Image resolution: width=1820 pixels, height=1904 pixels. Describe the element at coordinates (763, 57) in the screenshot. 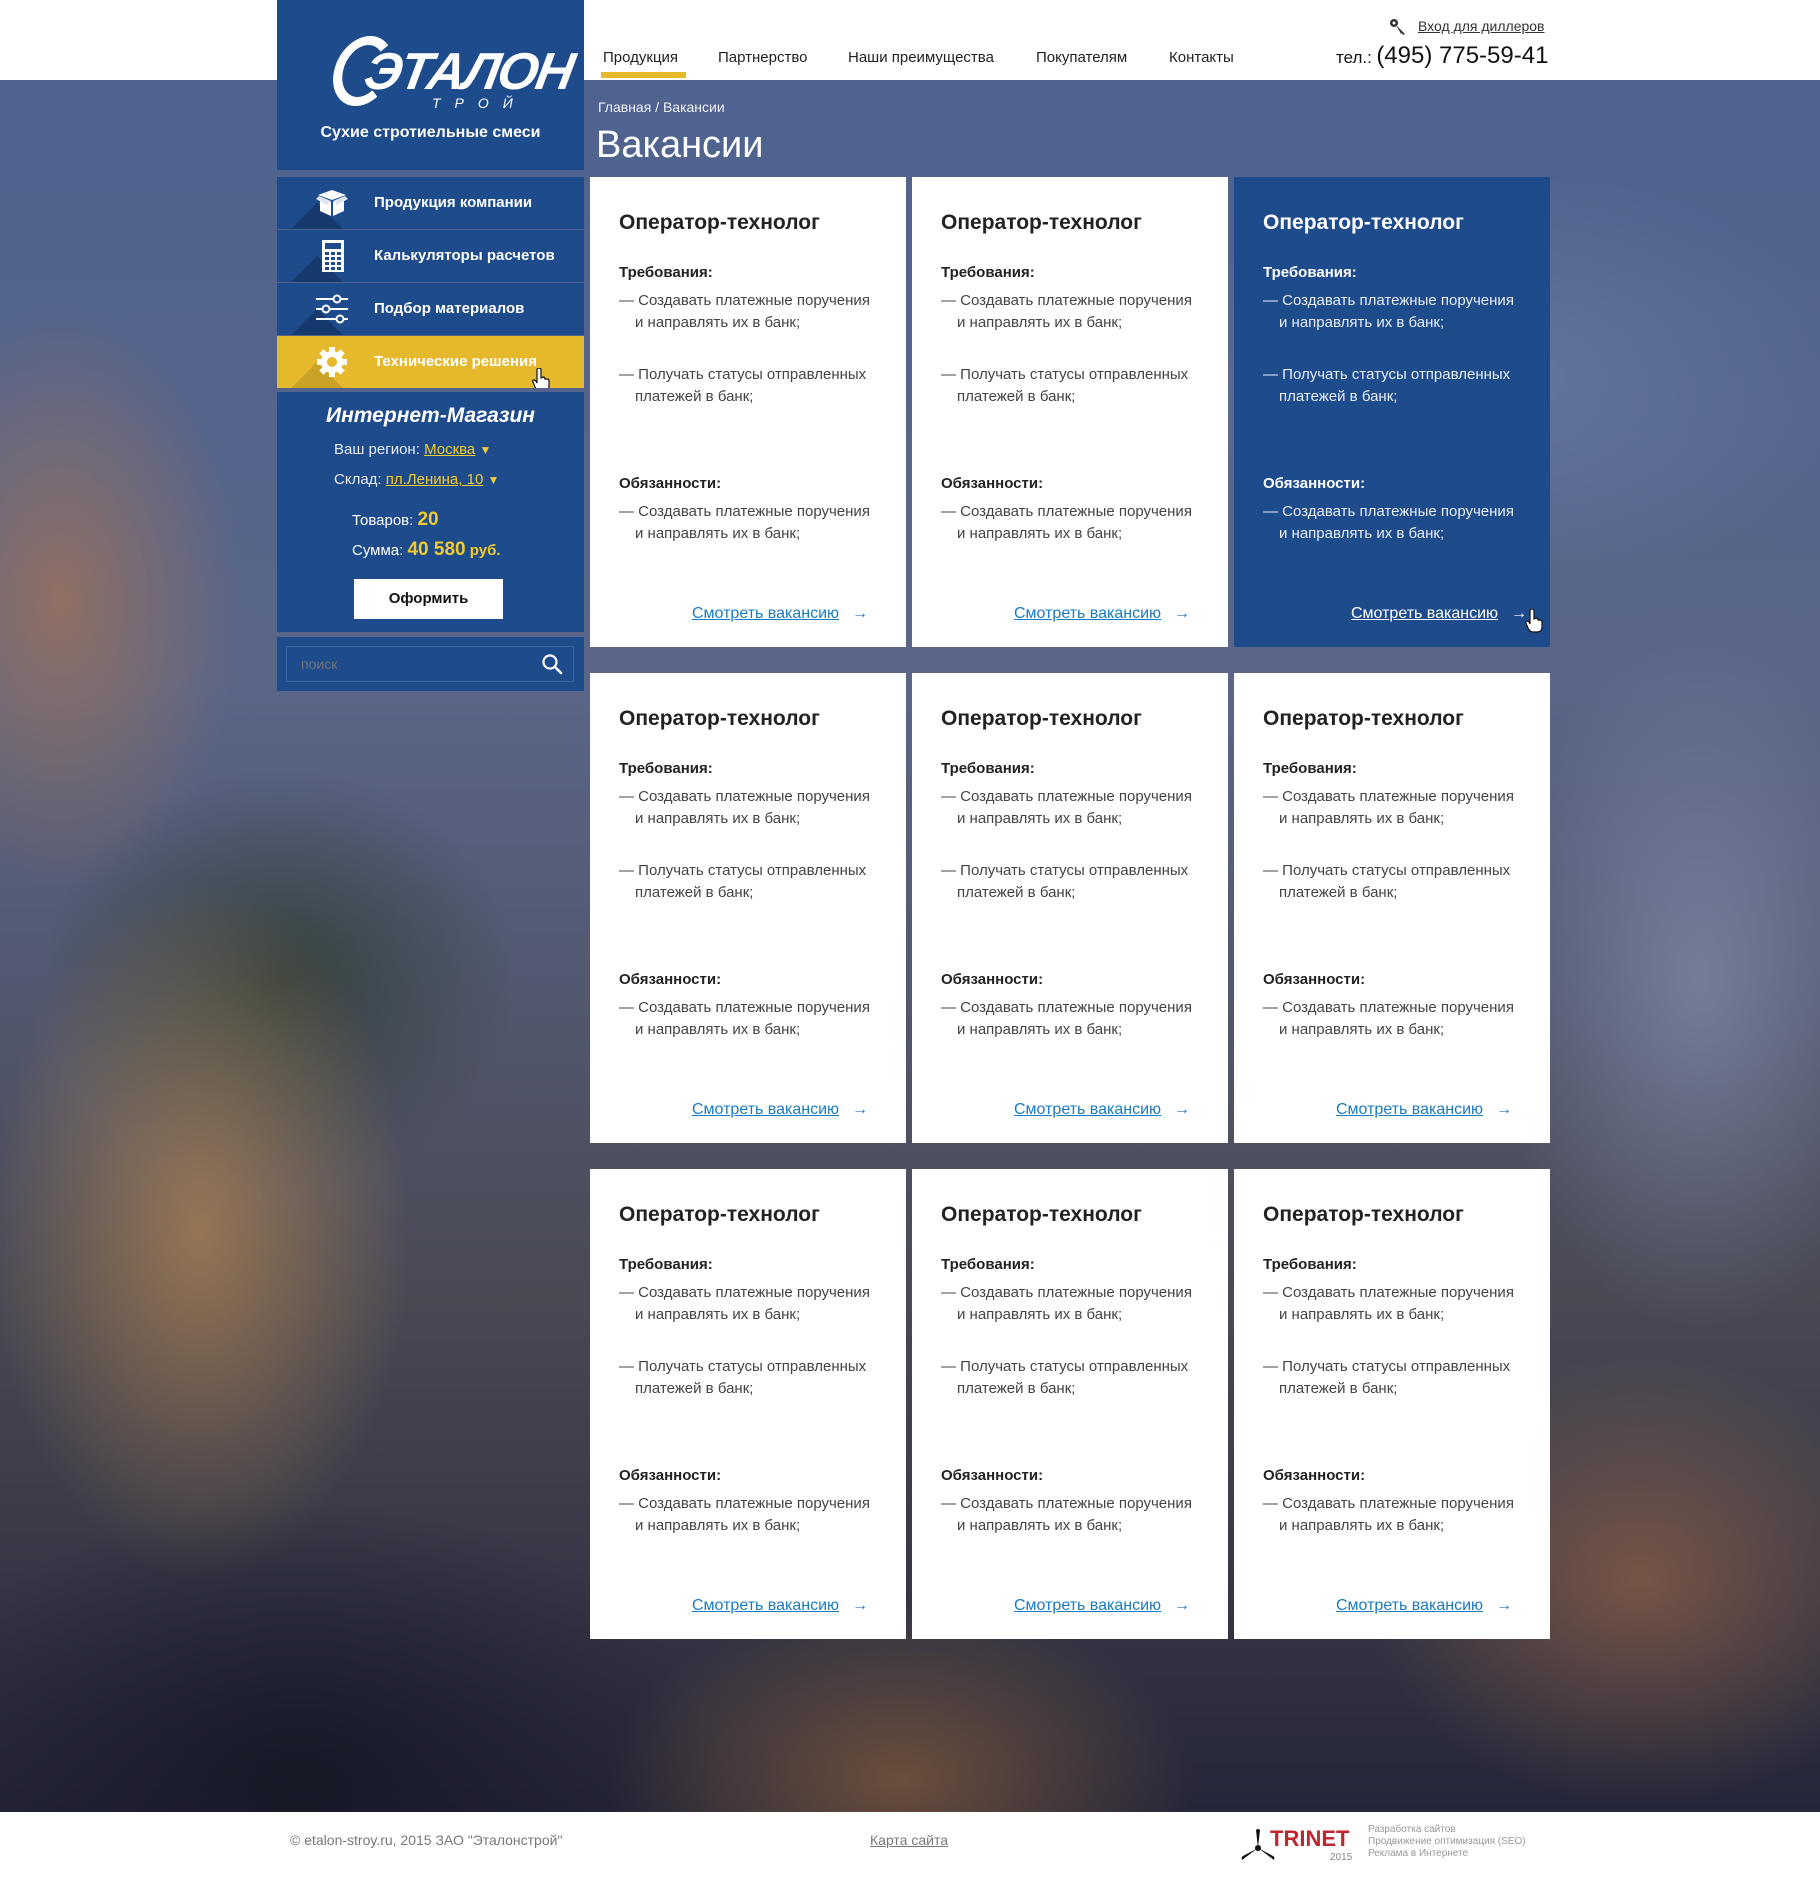

I see `nav-partnership: Партнерство` at that location.